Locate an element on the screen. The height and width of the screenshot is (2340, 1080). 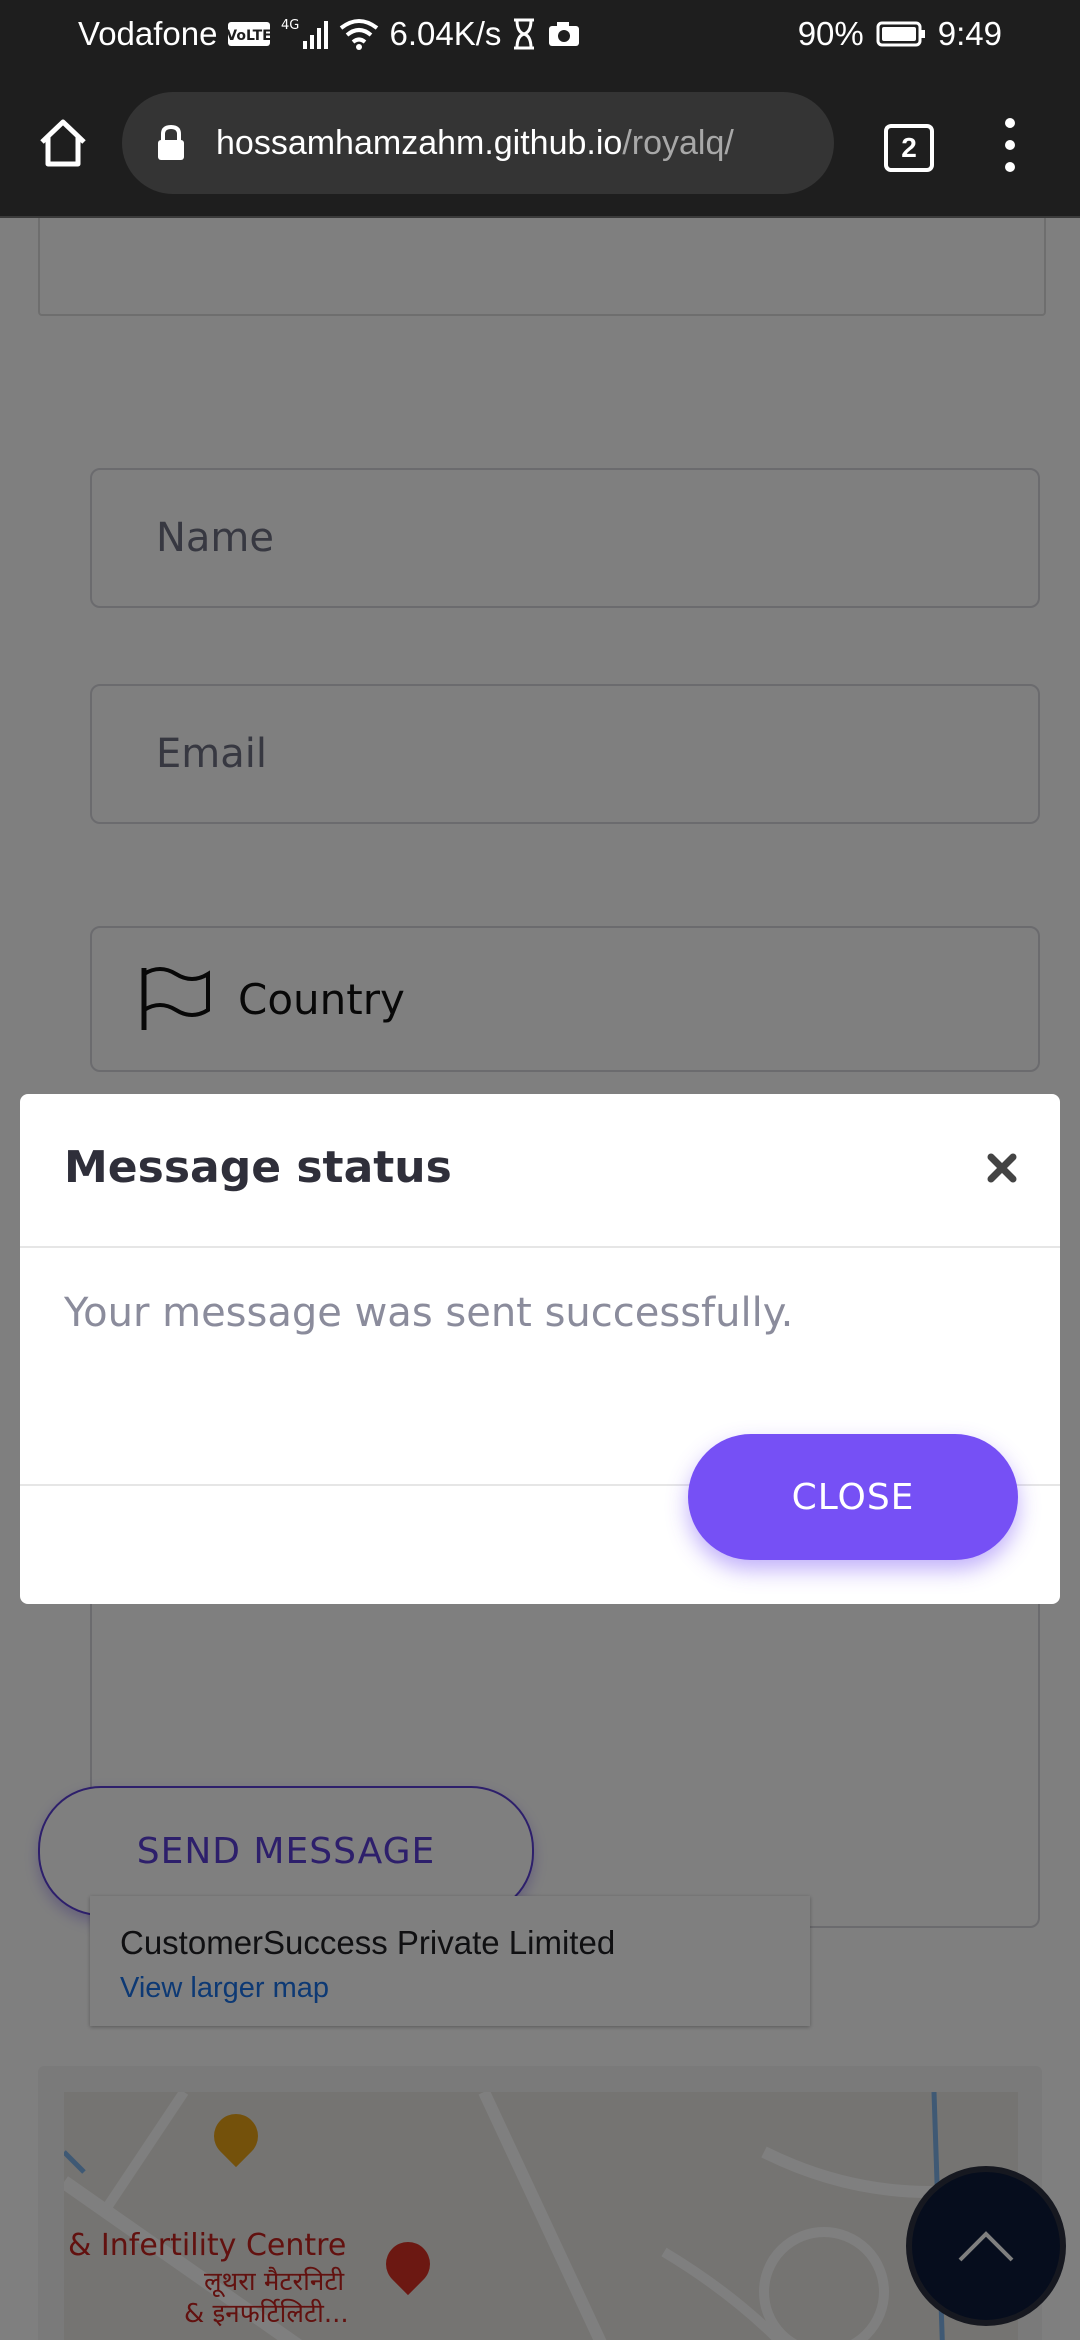
url-text: hossamhamzahm.github.io/royalq/ is located at coordinates (475, 143).